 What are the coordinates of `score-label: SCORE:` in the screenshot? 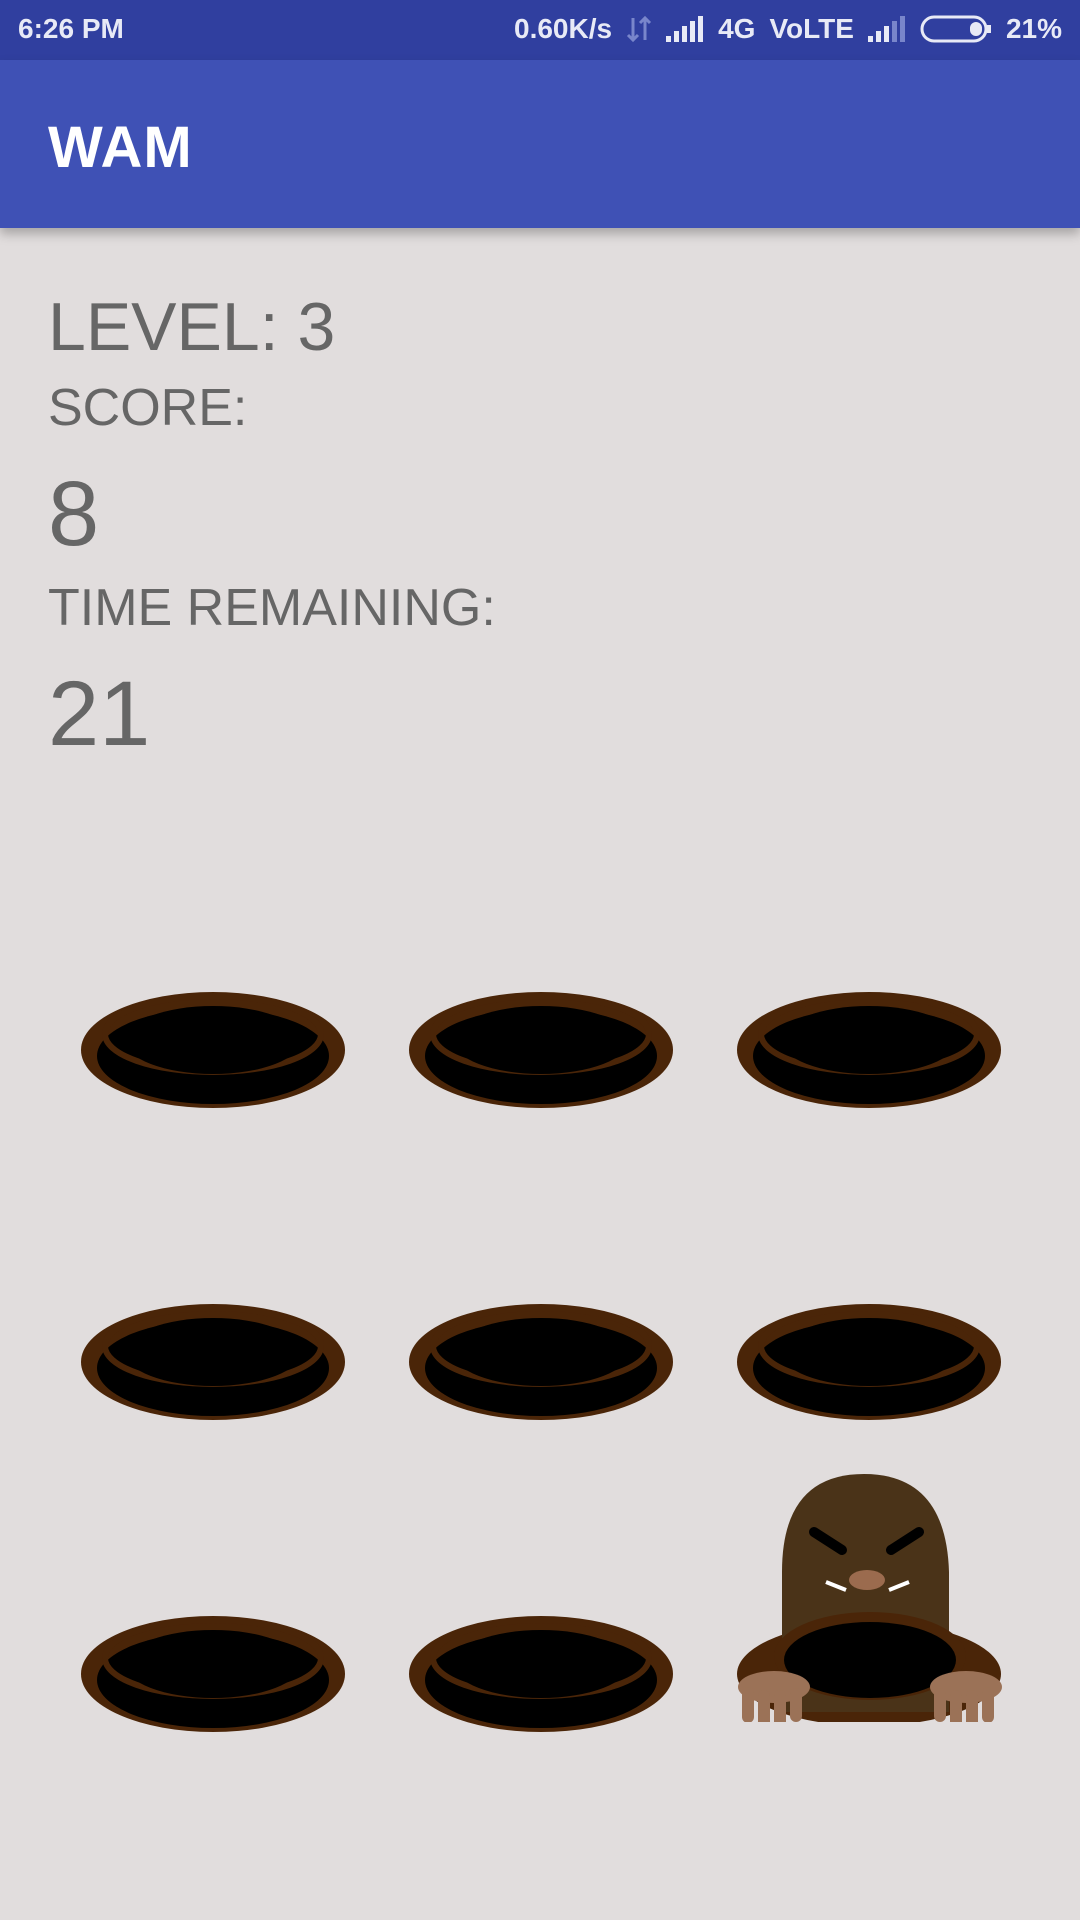 It's located at (148, 408).